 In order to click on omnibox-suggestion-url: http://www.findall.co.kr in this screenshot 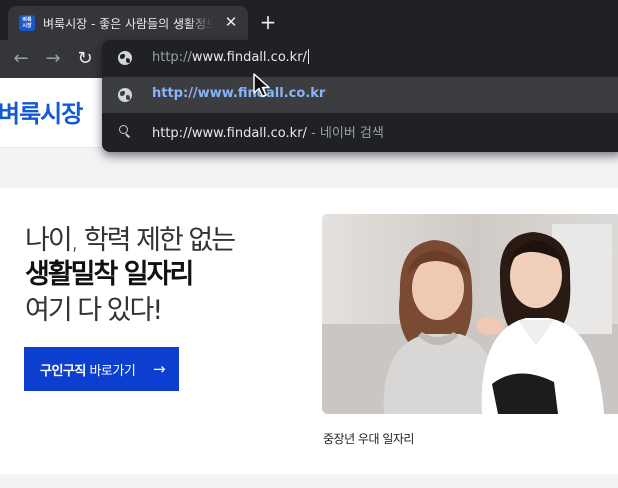, I will do `click(360, 95)`.